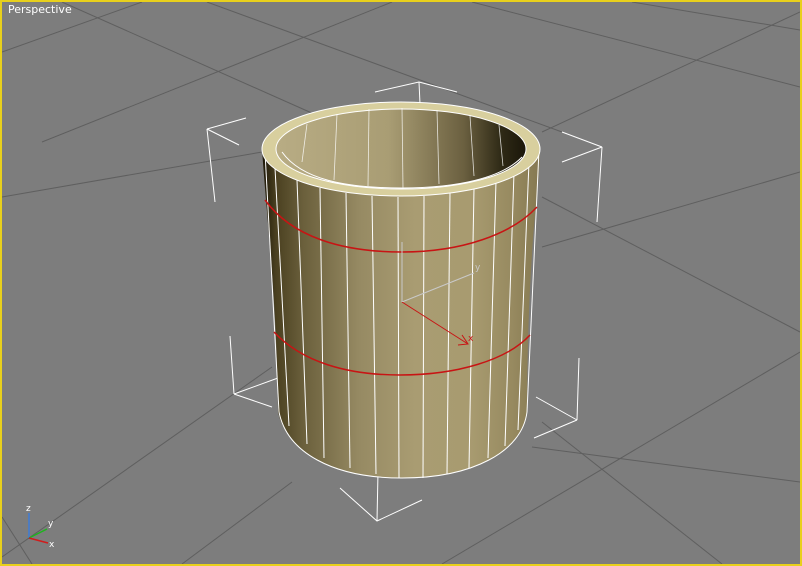  Describe the element at coordinates (40, 9) in the screenshot. I see `viewport-label: Perspective` at that location.